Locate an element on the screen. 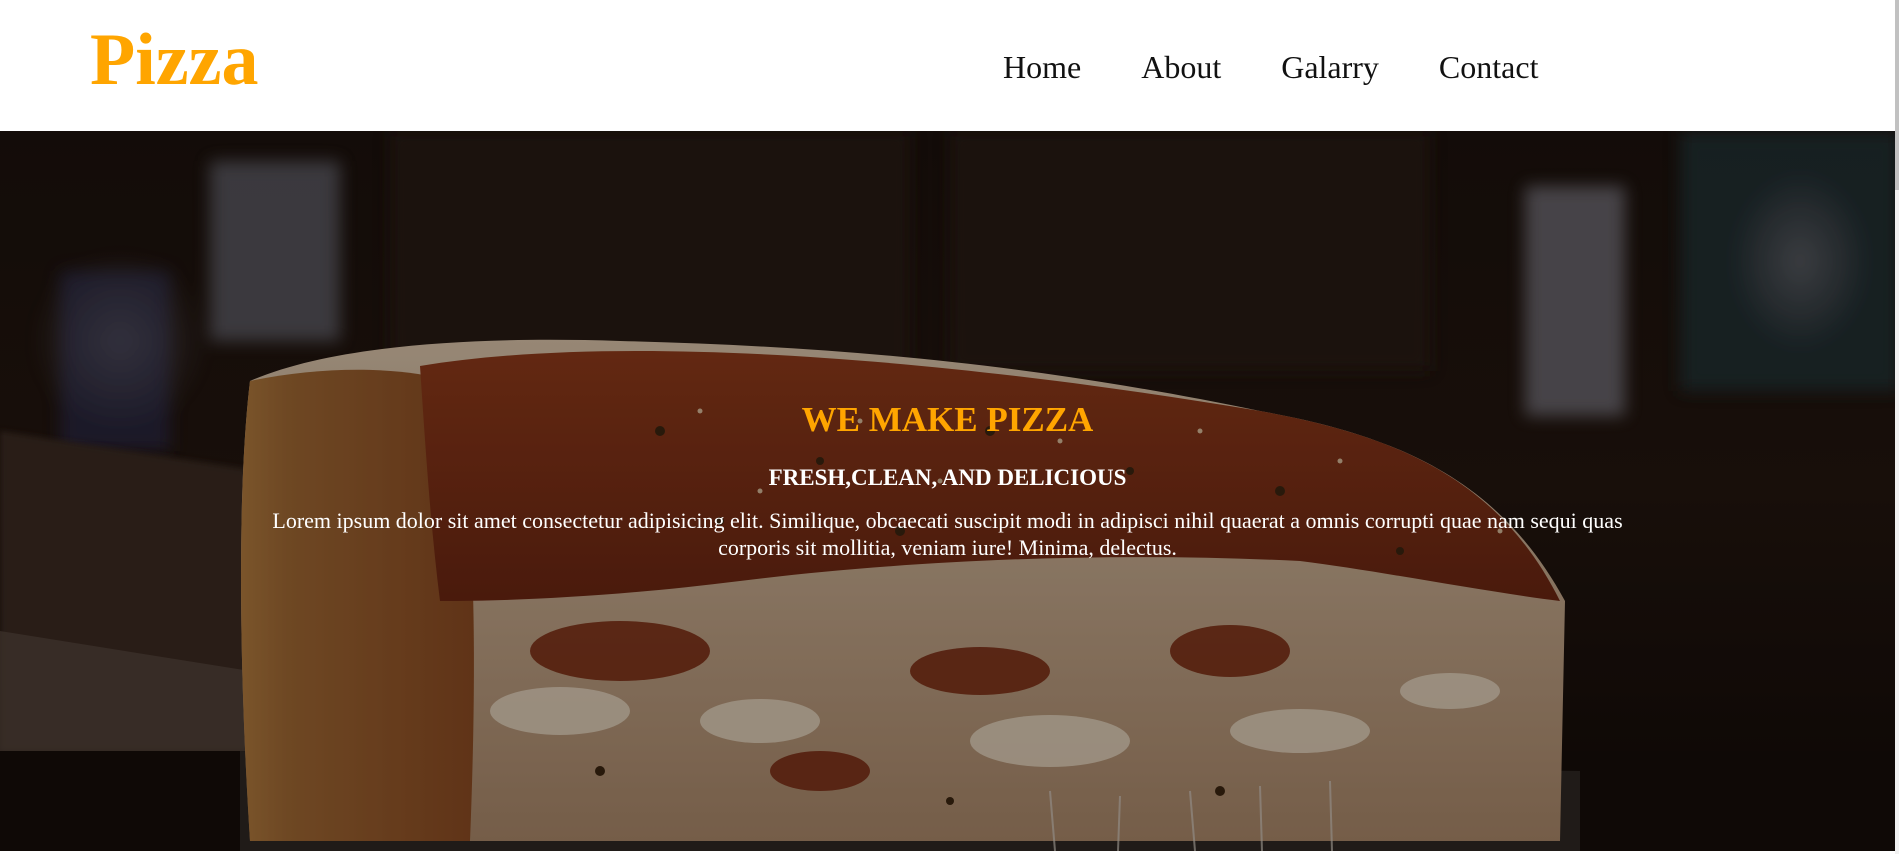 This screenshot has width=1899, height=854. page-scrollbar is located at coordinates (1897, 427).